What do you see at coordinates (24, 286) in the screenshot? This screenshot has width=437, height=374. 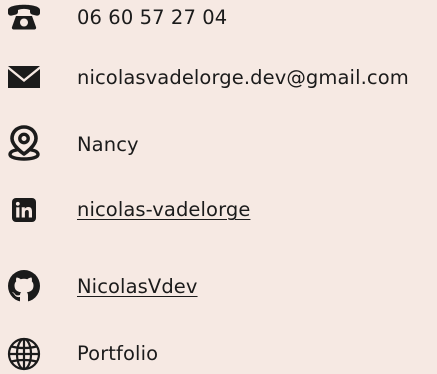 I see `github-icon` at bounding box center [24, 286].